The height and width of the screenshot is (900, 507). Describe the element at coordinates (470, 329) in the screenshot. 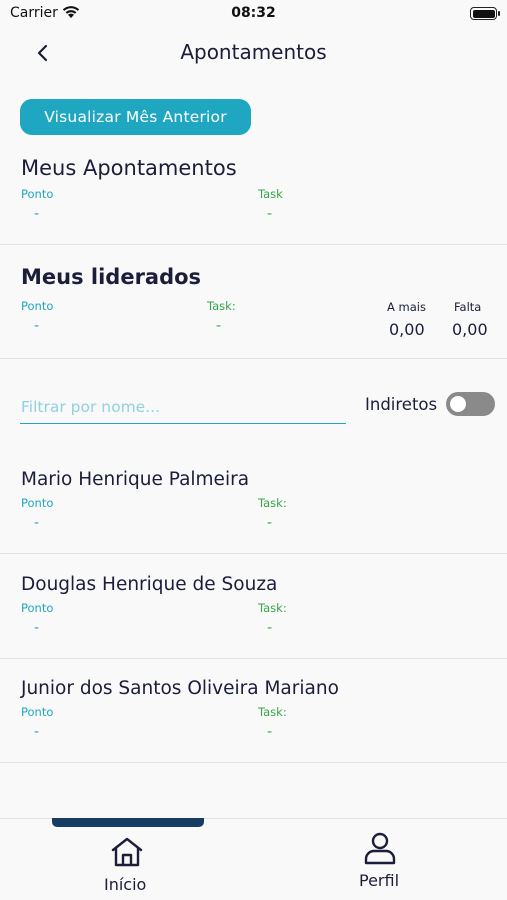

I see `missing-hours-value: 0,00` at that location.